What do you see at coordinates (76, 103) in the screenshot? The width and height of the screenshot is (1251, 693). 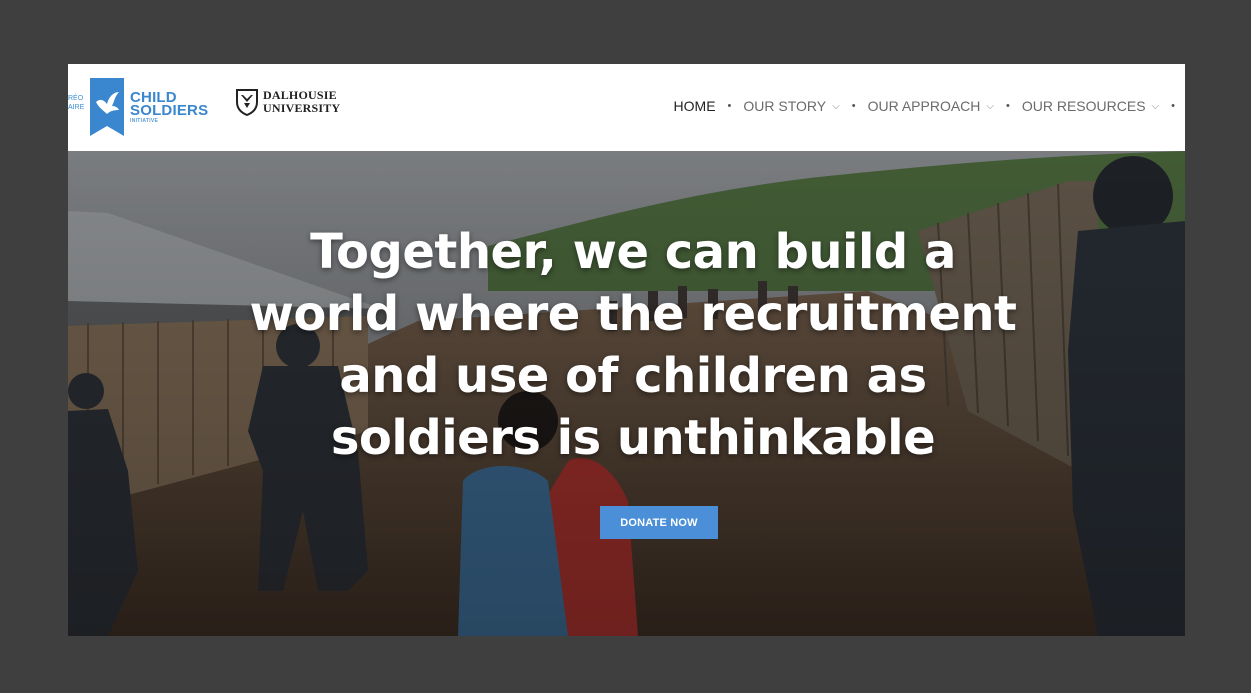 I see `partner-logo-cutoff: RÉO AIRE` at bounding box center [76, 103].